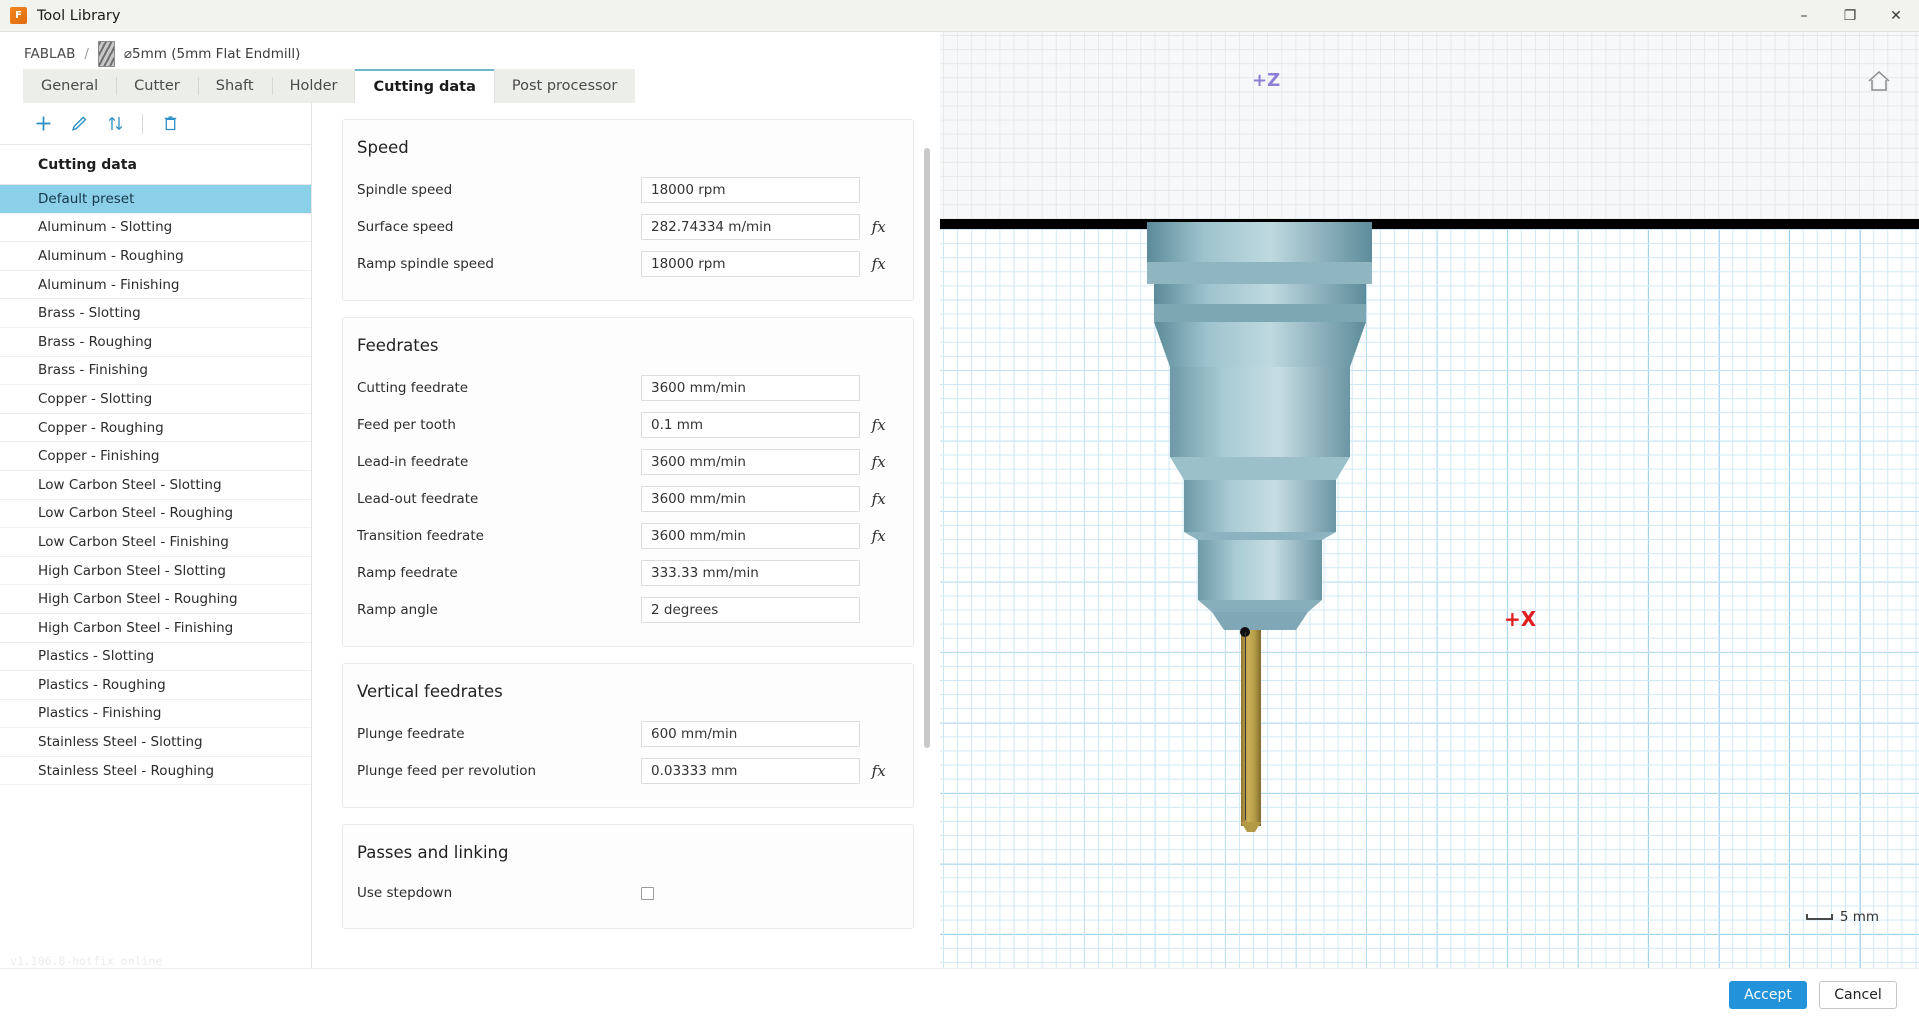 This screenshot has height=1020, width=1919. What do you see at coordinates (447, 770) in the screenshot?
I see `label-plunge-feed-per-revolution: Plunge feed per revolution` at bounding box center [447, 770].